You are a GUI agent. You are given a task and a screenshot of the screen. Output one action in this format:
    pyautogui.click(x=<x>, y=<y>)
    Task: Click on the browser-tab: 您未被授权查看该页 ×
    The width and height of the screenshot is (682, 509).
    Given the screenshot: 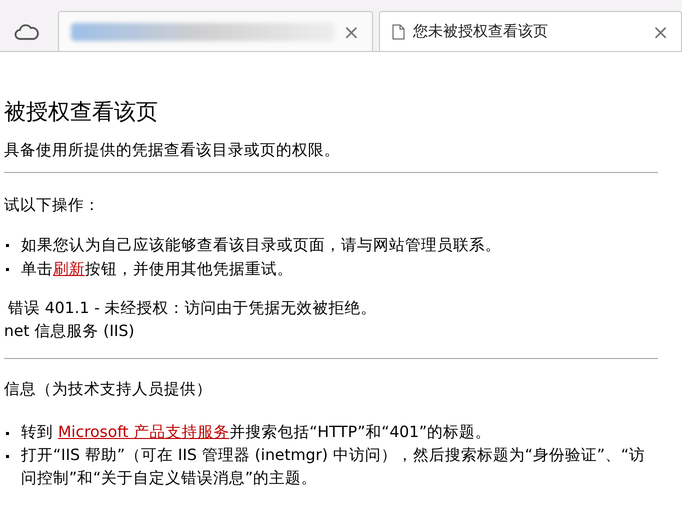 What is the action you would take?
    pyautogui.click(x=530, y=31)
    